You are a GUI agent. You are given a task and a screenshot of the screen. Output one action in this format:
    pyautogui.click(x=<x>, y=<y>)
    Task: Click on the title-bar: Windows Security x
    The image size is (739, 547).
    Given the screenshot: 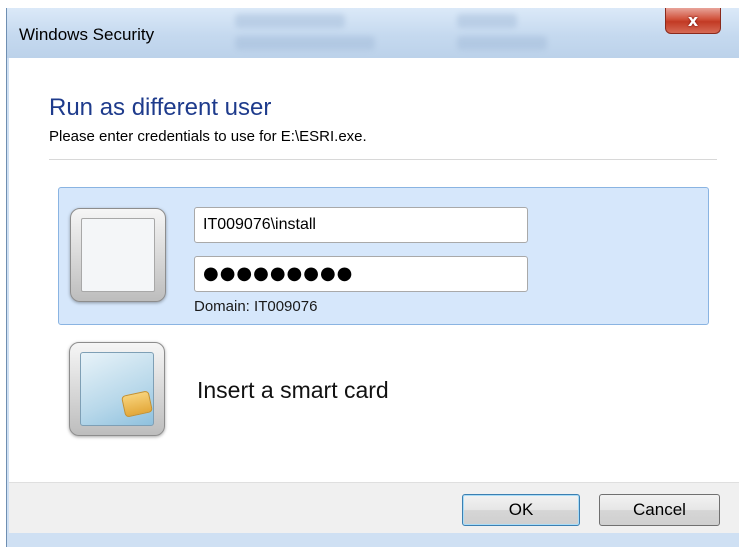 What is the action you would take?
    pyautogui.click(x=373, y=33)
    